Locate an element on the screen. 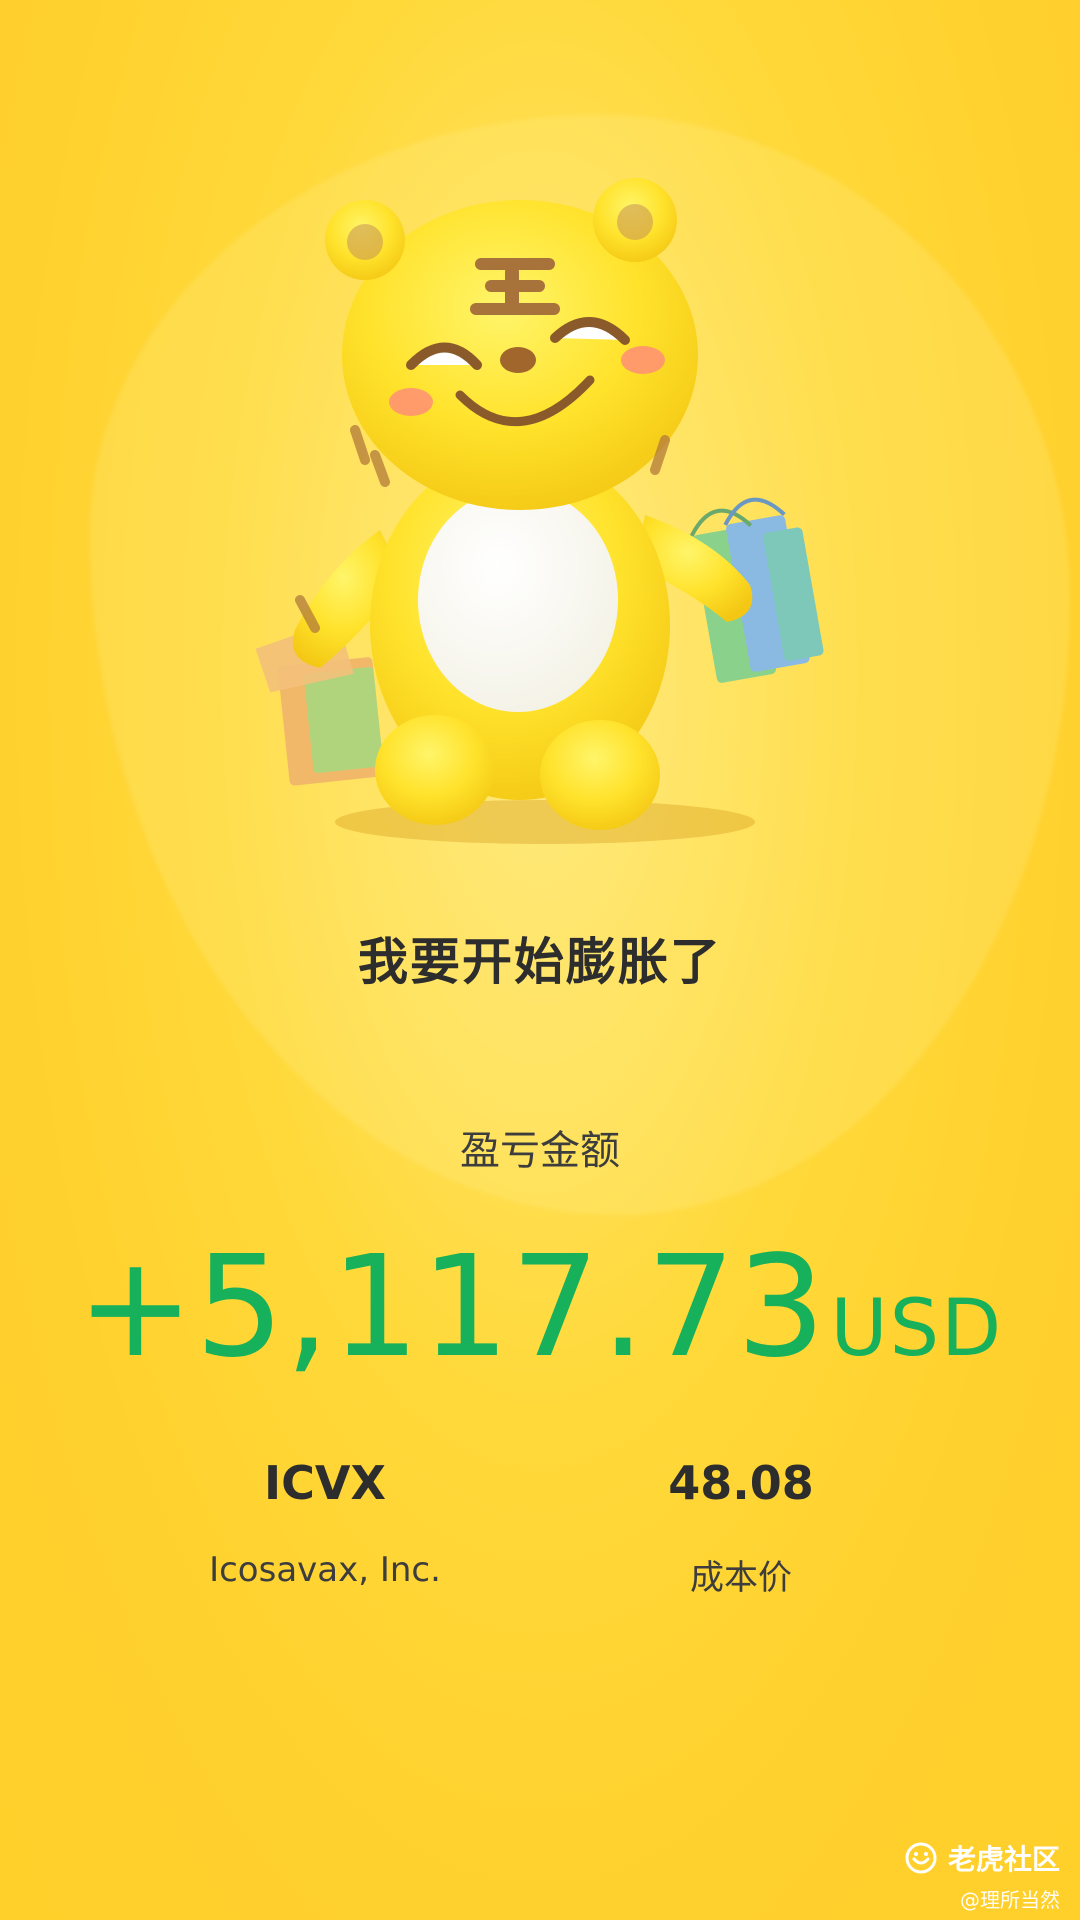 The height and width of the screenshot is (1920, 1080). cost-value: 48.08 is located at coordinates (741, 1483).